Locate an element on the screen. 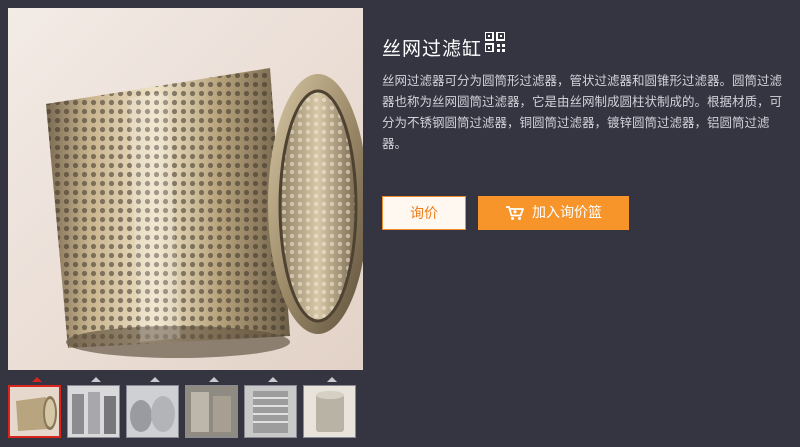 The height and width of the screenshot is (447, 800). qr-code-icon is located at coordinates (495, 42).